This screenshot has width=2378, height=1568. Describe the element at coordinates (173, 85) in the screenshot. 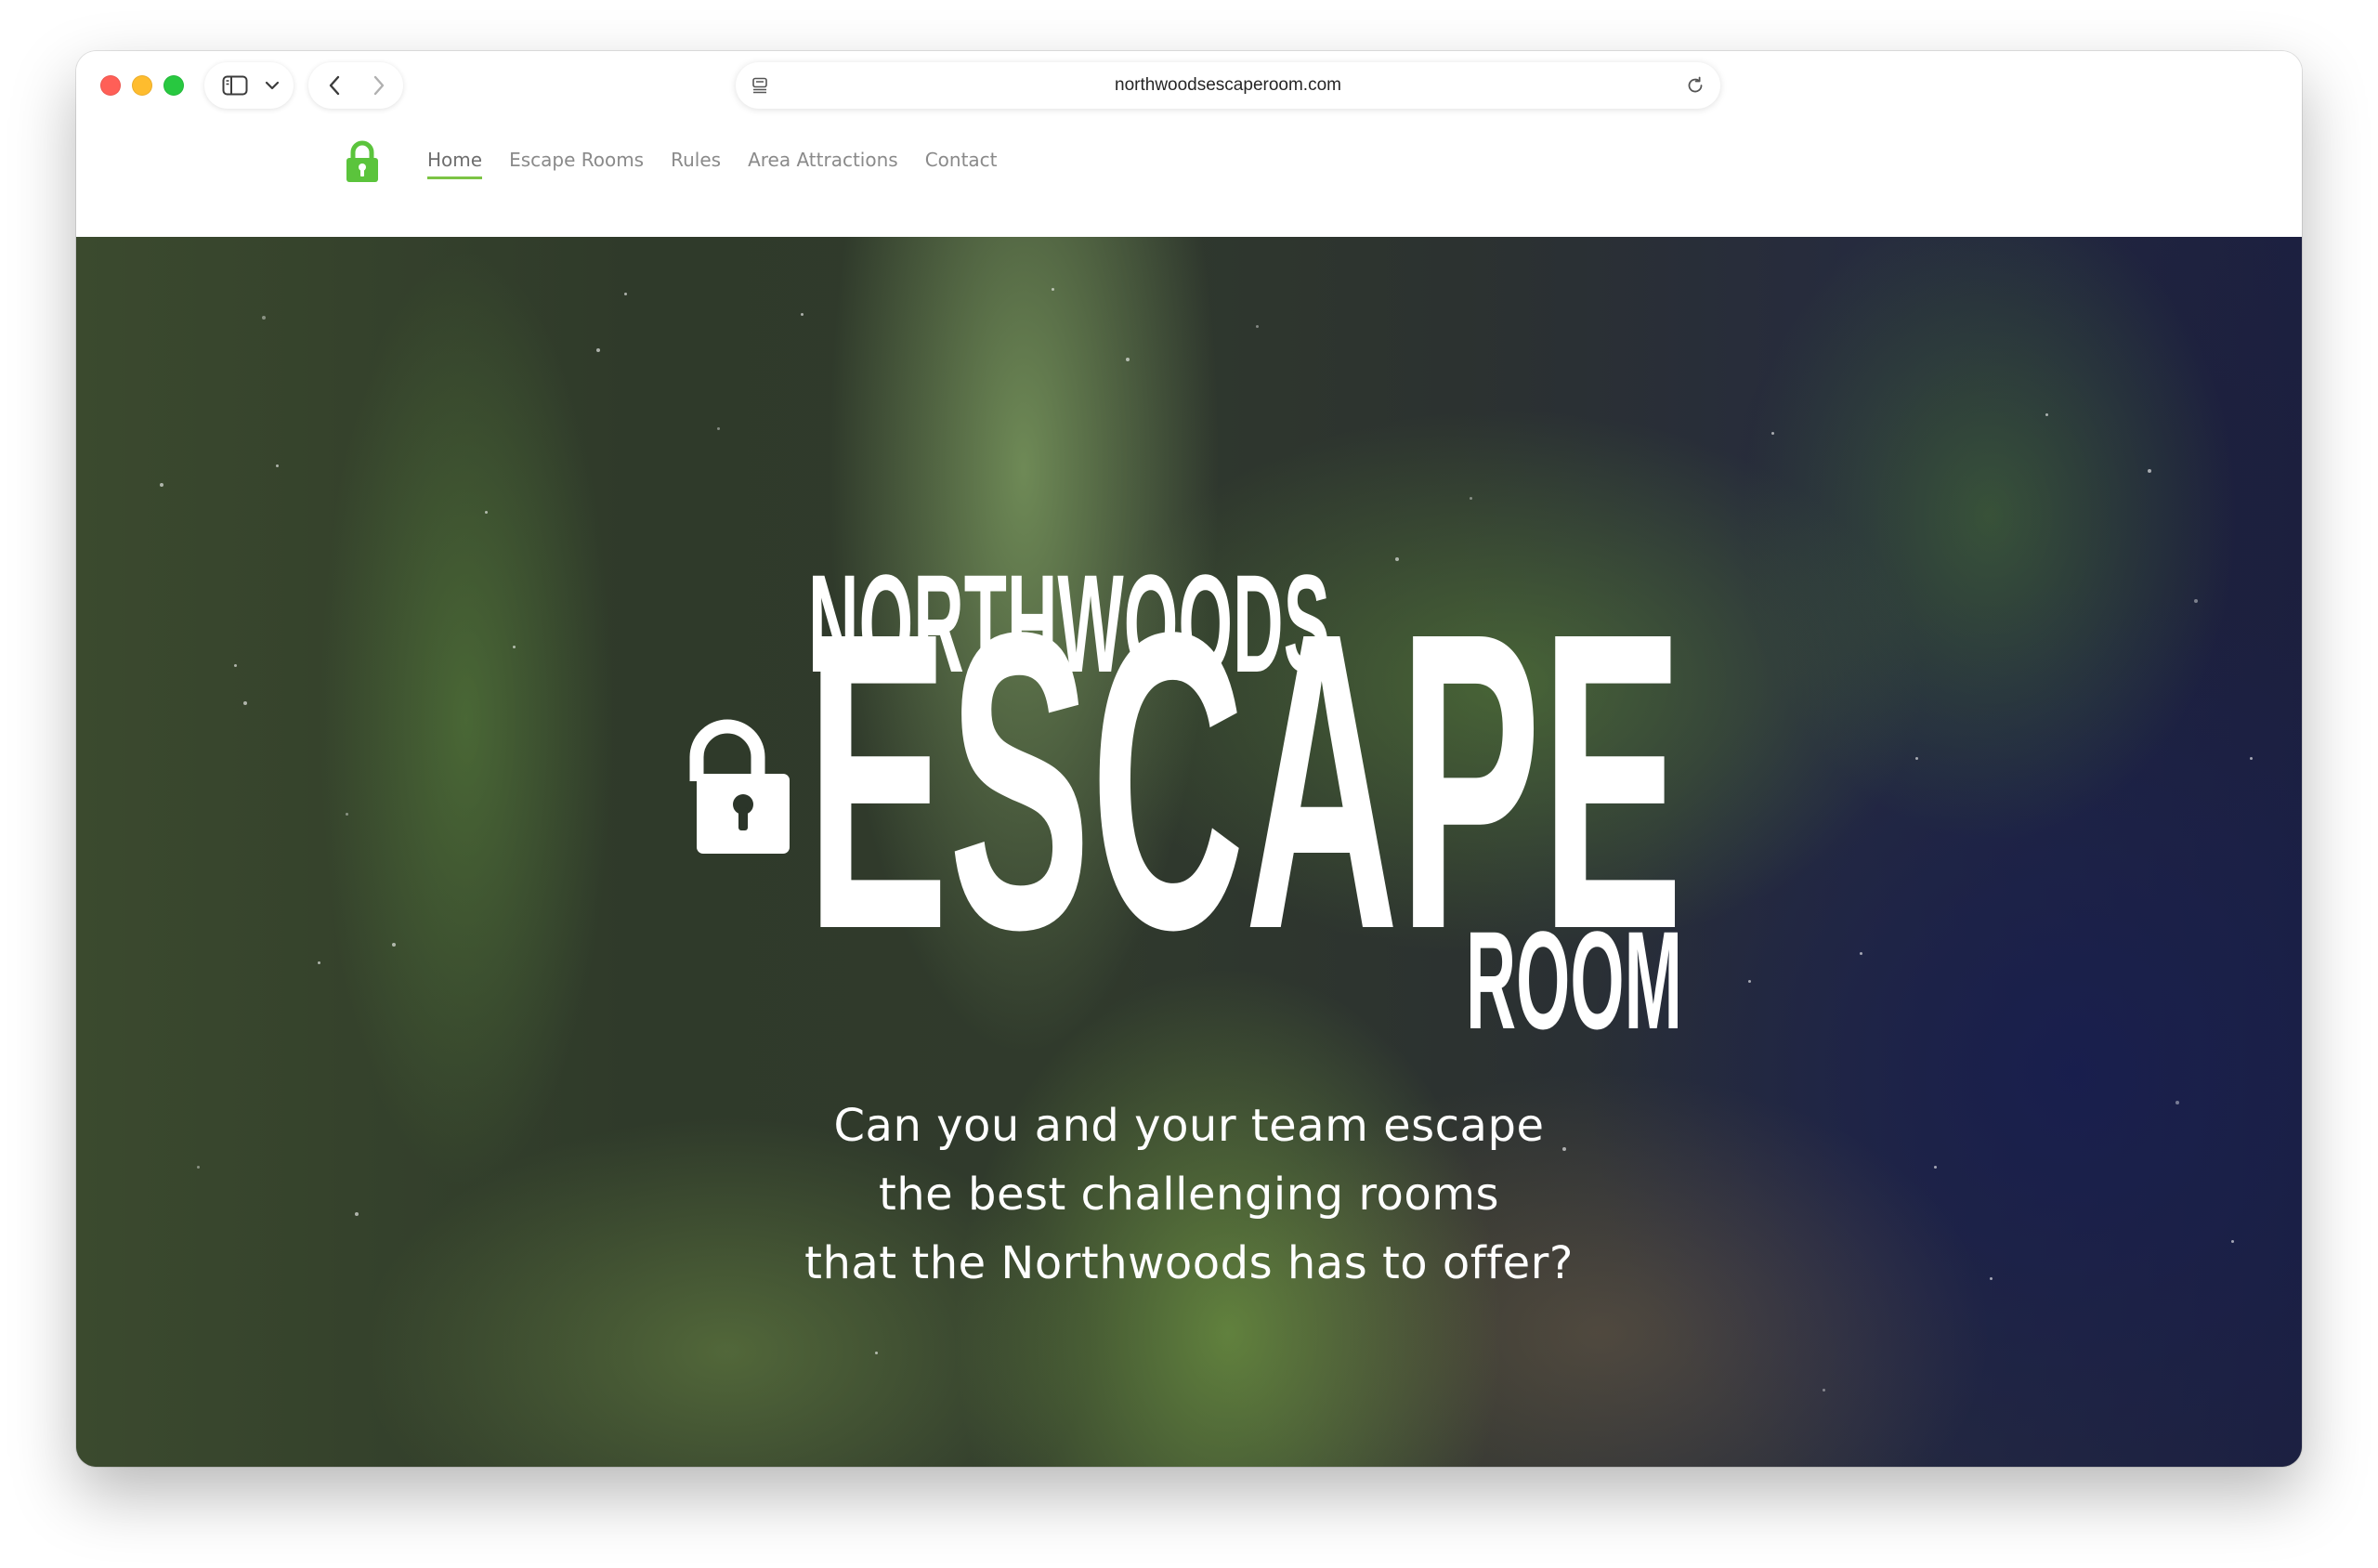

I see `maximize-window-button` at that location.